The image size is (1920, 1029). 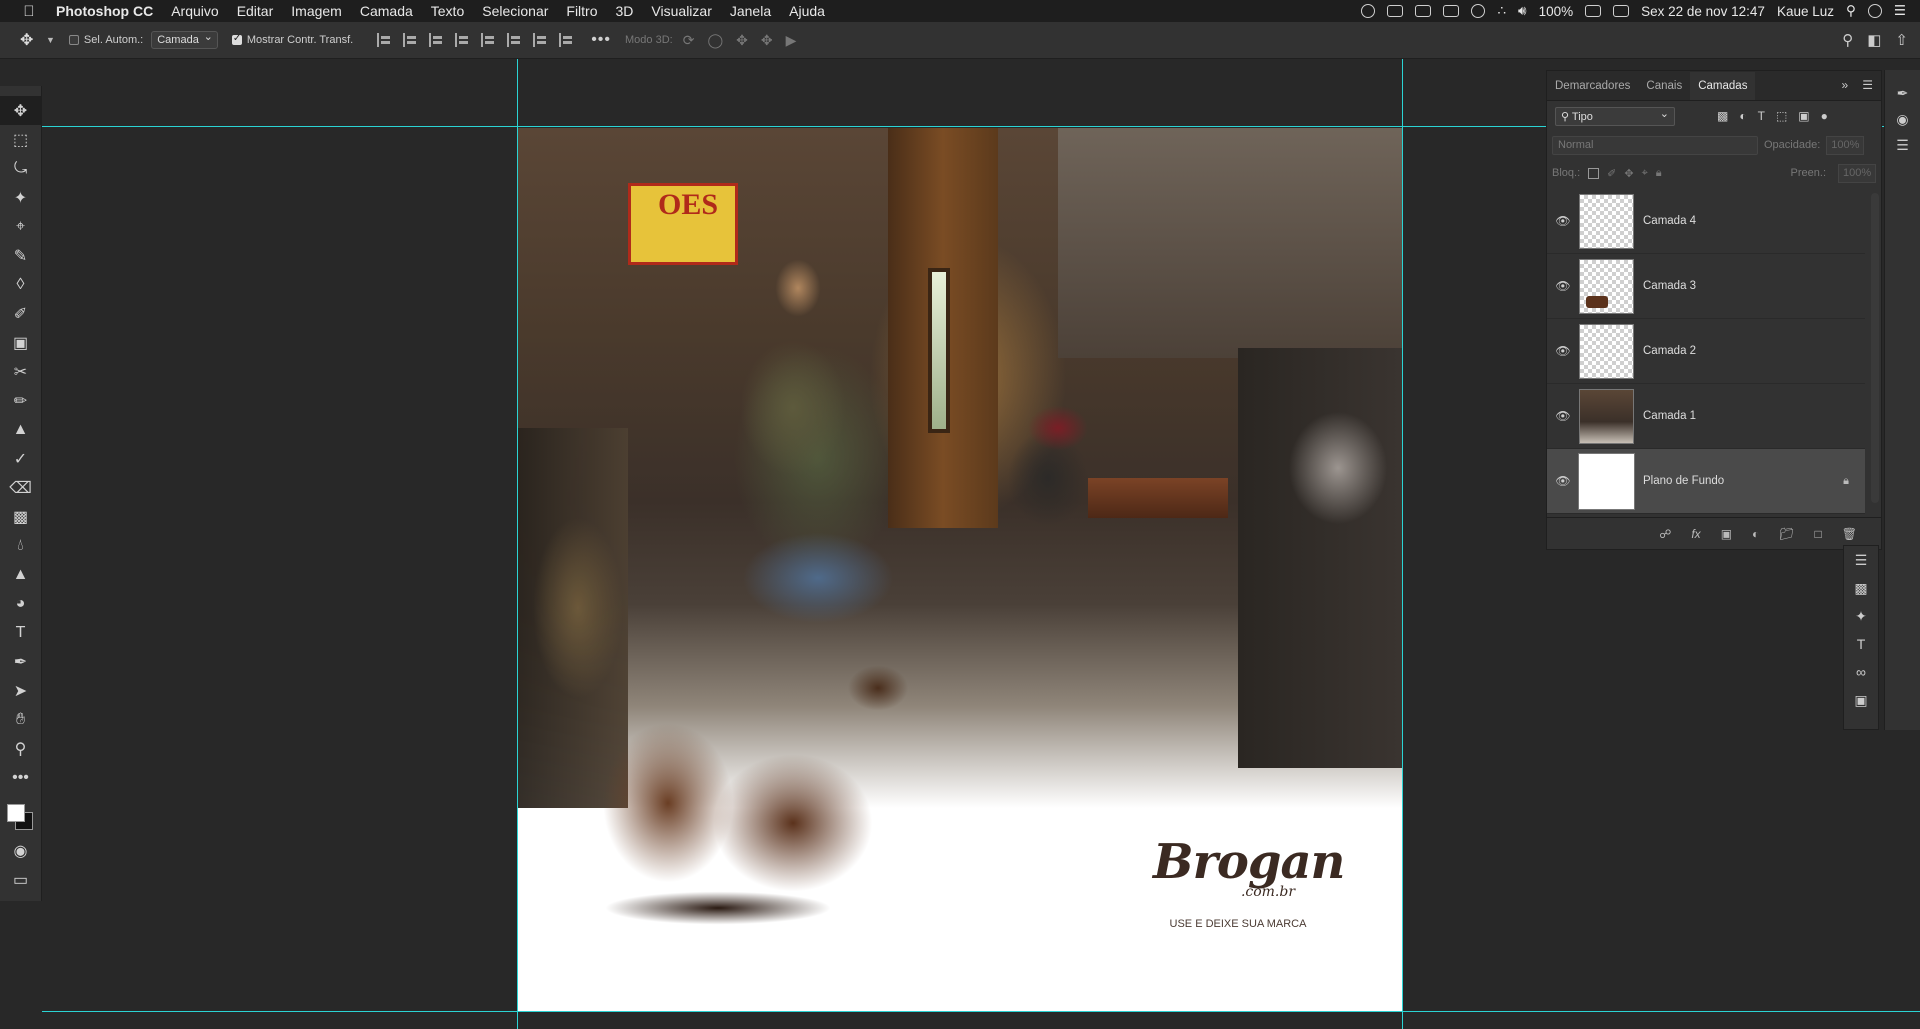 What do you see at coordinates (1755, 534) in the screenshot?
I see `adjustment-layer-icon: ◐` at bounding box center [1755, 534].